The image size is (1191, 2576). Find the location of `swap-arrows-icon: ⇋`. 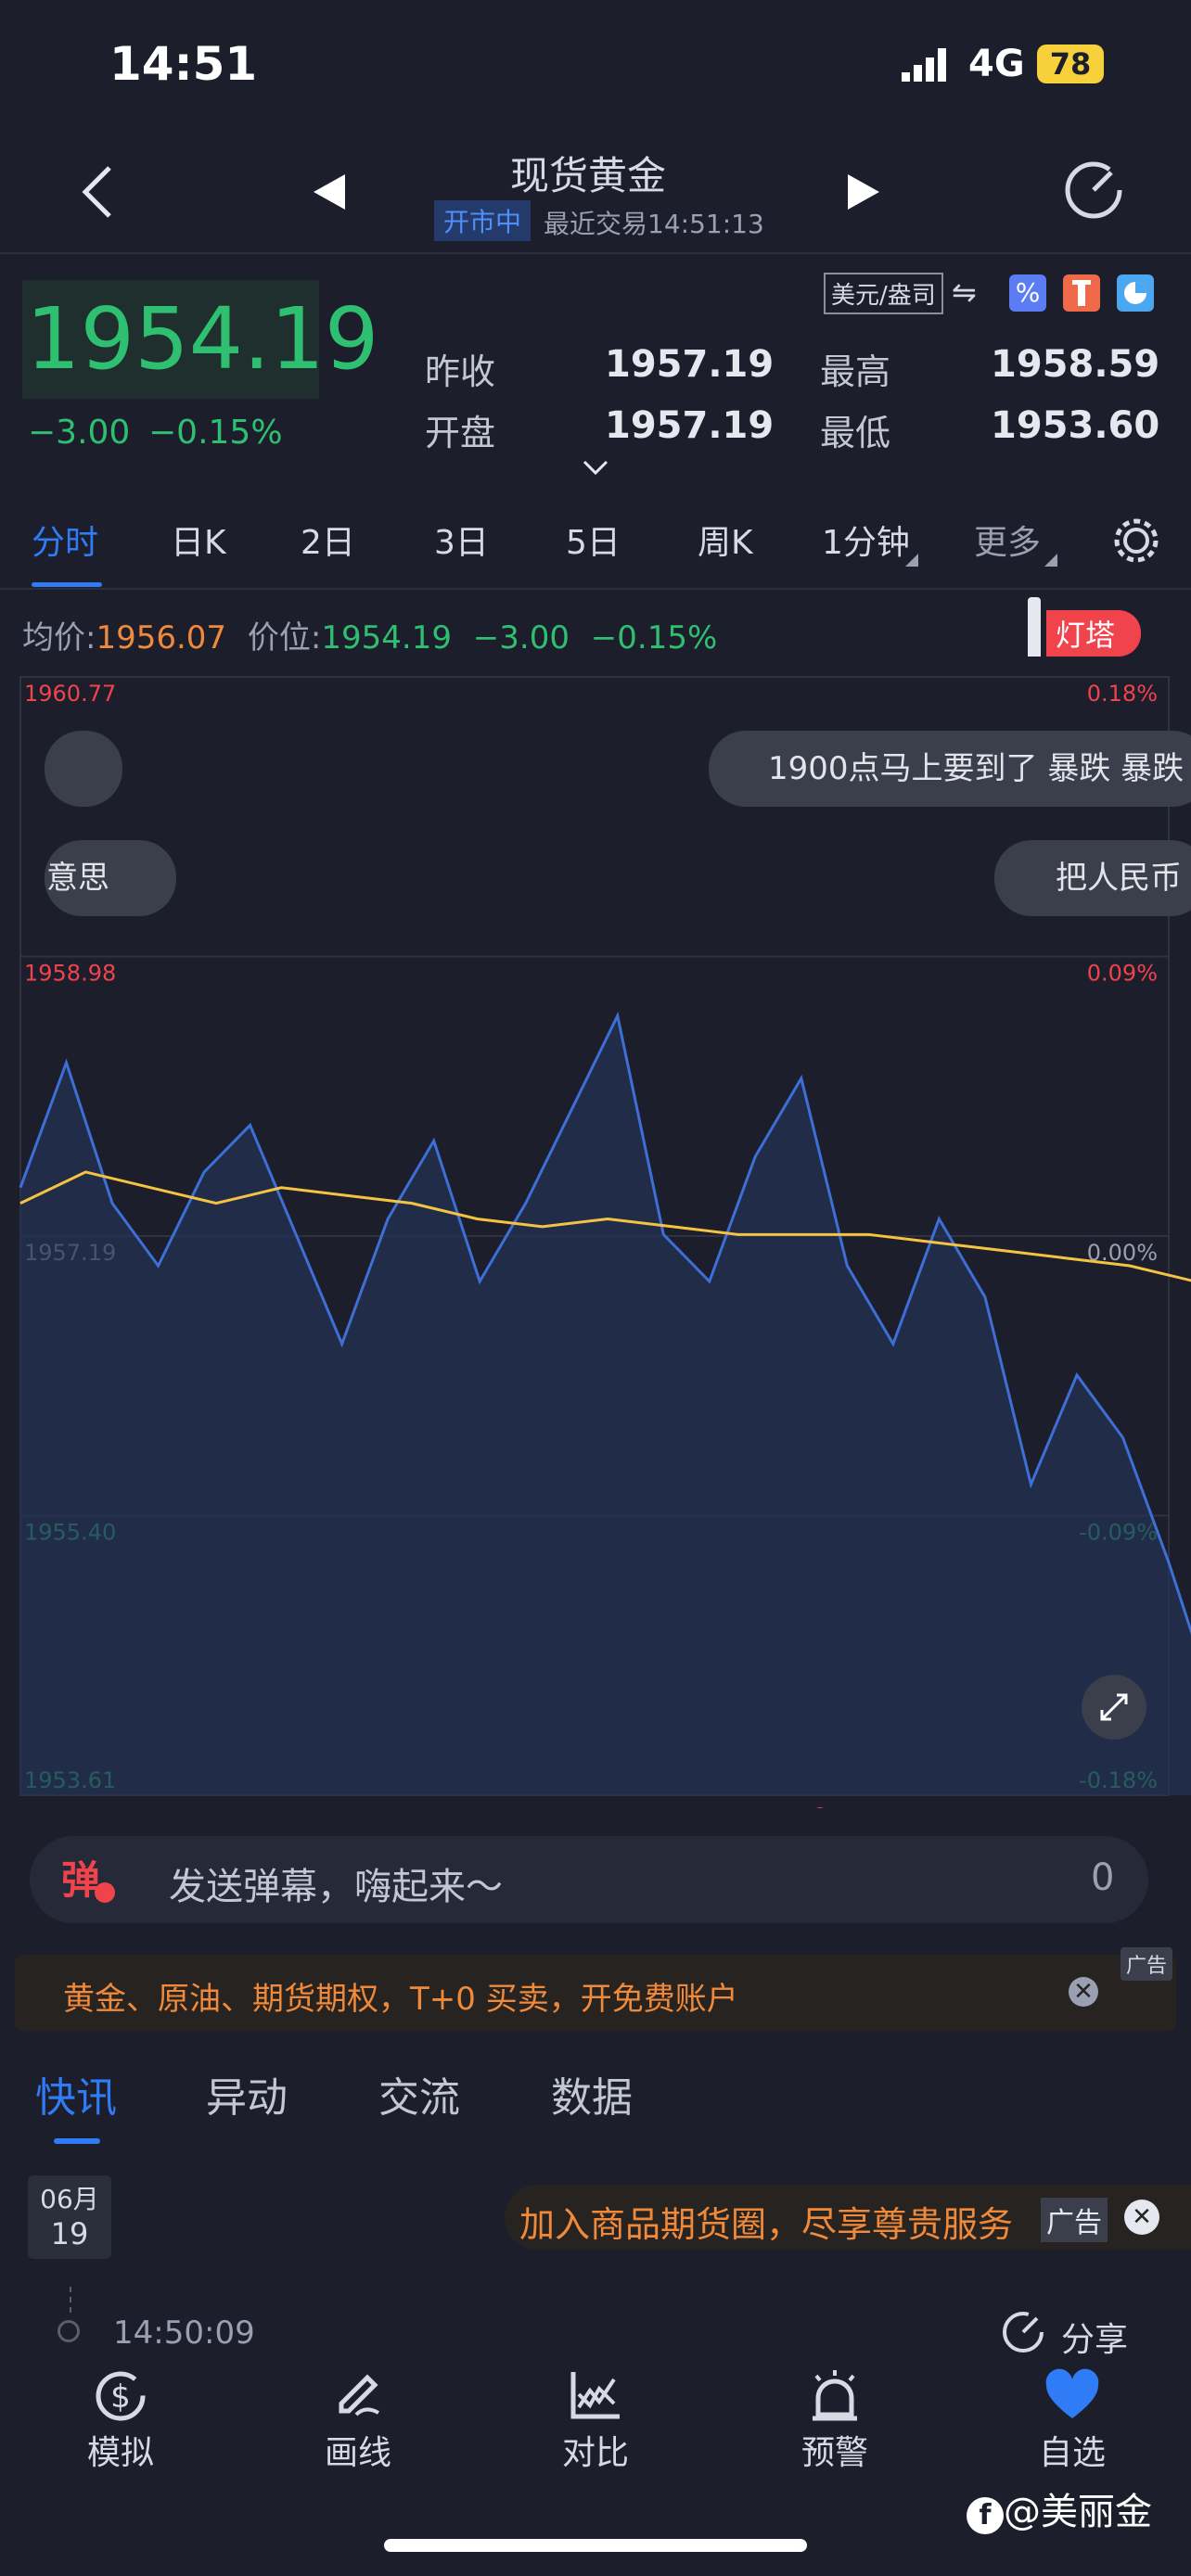

swap-arrows-icon: ⇋ is located at coordinates (964, 292).